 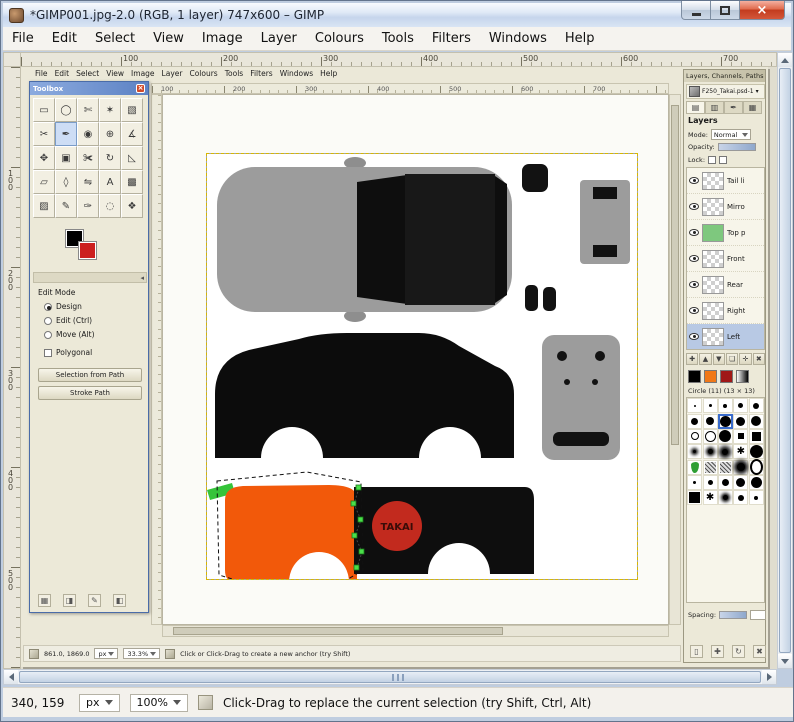 What do you see at coordinates (167, 89) in the screenshot?
I see `nested-ruler-label: 100` at bounding box center [167, 89].